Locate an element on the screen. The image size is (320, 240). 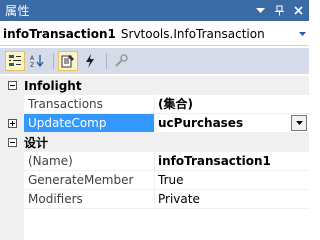
expand-icon is located at coordinates (12, 123).